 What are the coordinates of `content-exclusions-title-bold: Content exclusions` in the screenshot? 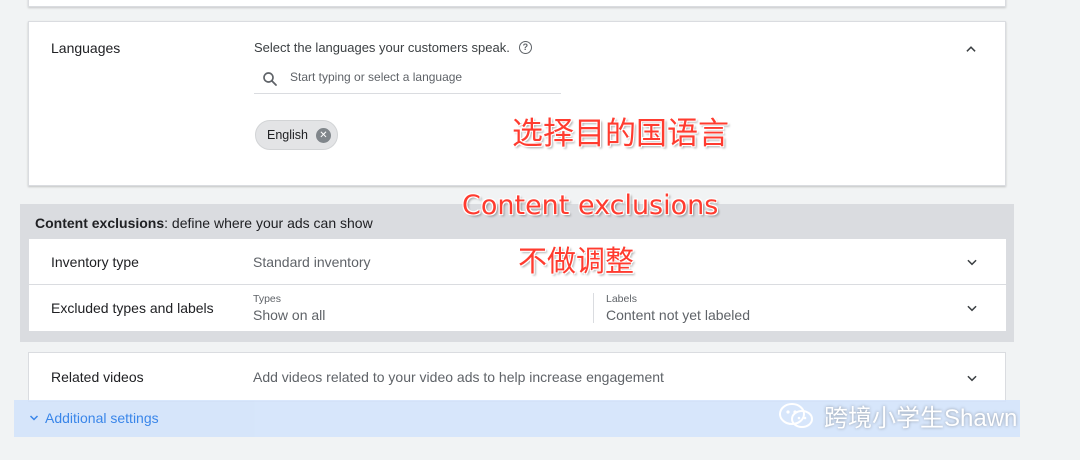 It's located at (100, 223).